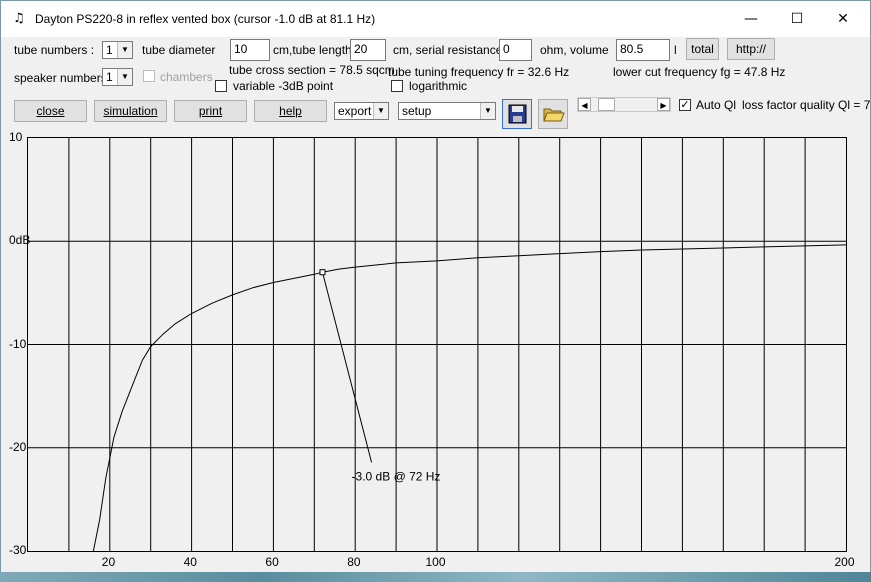 This screenshot has width=871, height=582. What do you see at coordinates (843, 19) in the screenshot?
I see `close-window-icon: ✕` at bounding box center [843, 19].